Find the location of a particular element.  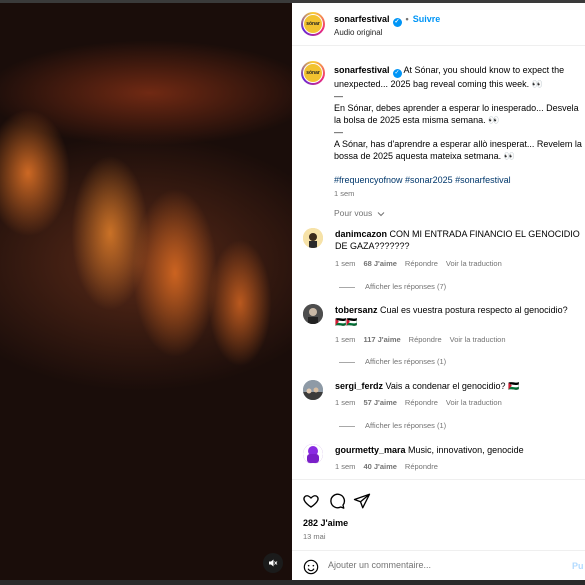

comment-username: gourmetty_mara is located at coordinates (370, 450).